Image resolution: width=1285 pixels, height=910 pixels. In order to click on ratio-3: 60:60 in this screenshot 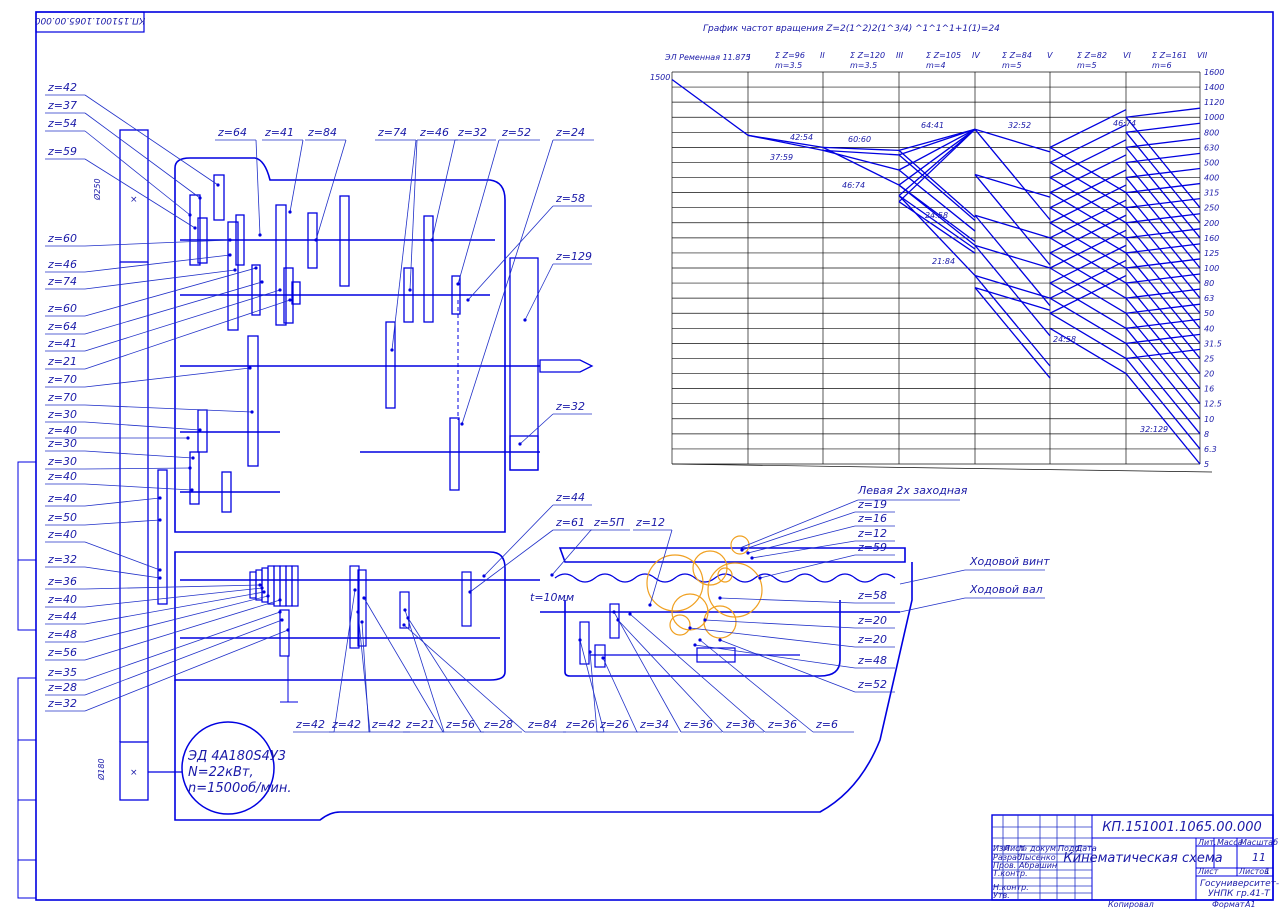, I will do `click(859, 139)`.